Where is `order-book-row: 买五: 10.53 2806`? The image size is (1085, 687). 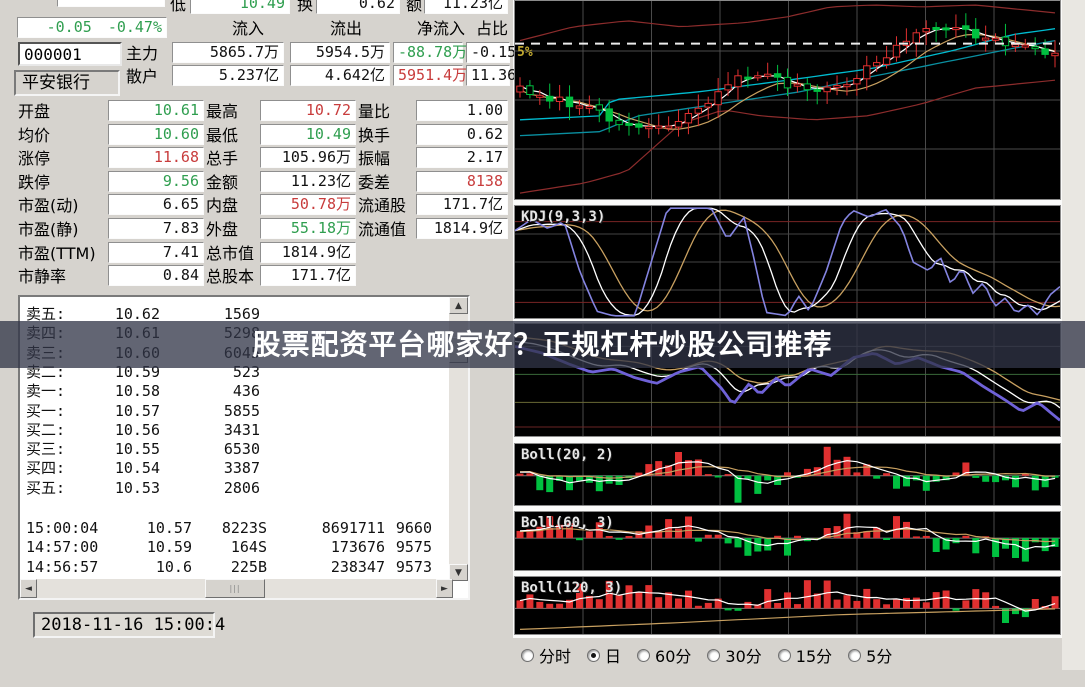 order-book-row: 买五: 10.53 2806 is located at coordinates (225, 488).